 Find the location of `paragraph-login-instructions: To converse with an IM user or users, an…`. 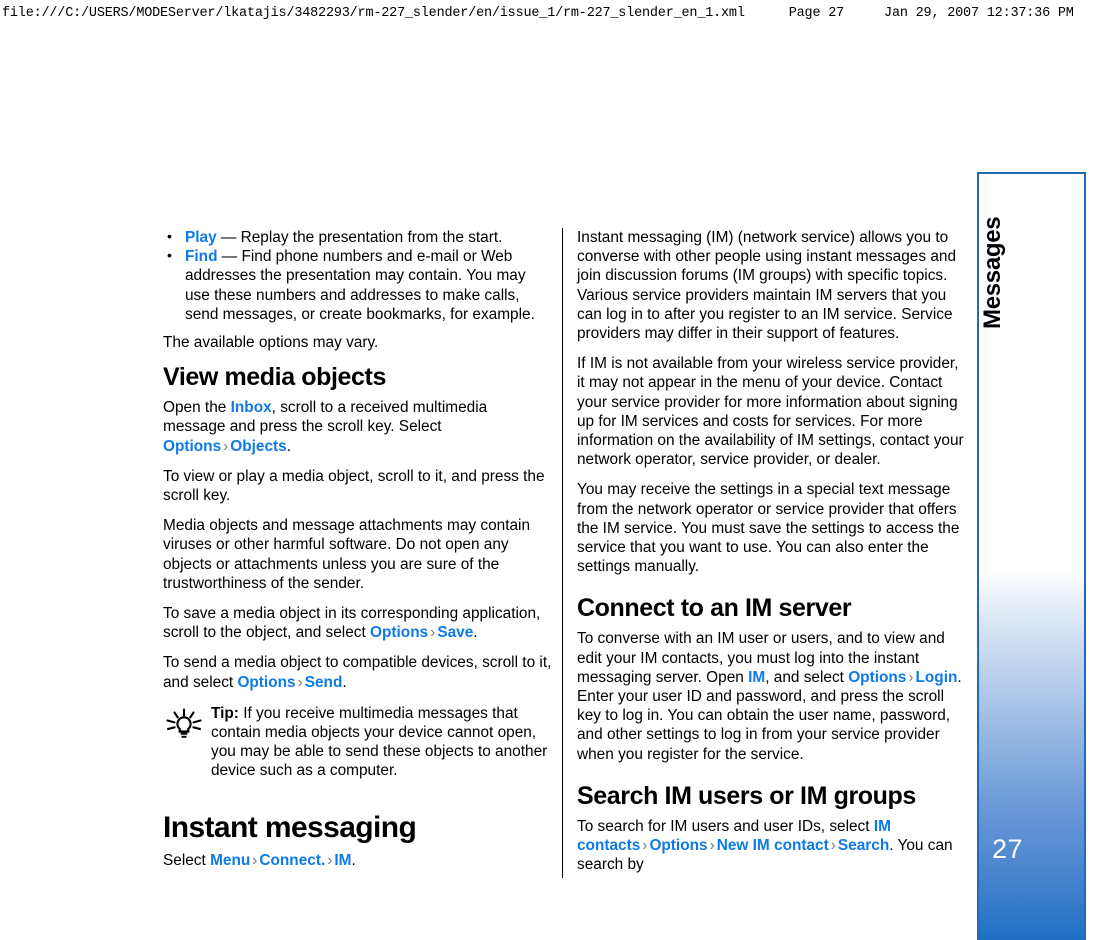

paragraph-login-instructions: To converse with an IM user or users, an… is located at coordinates (772, 696).